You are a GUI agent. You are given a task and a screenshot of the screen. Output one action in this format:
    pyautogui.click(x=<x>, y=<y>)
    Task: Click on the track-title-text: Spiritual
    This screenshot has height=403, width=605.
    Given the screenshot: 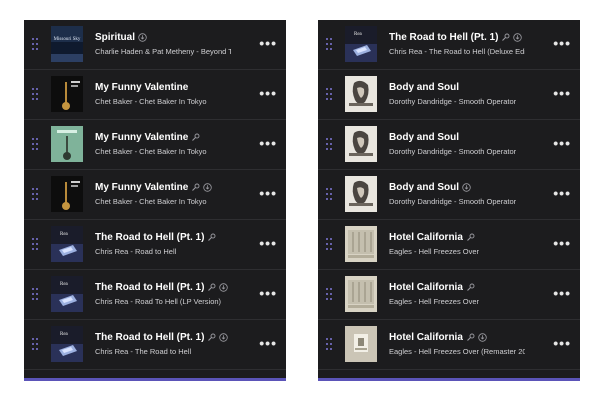 What is the action you would take?
    pyautogui.click(x=115, y=37)
    